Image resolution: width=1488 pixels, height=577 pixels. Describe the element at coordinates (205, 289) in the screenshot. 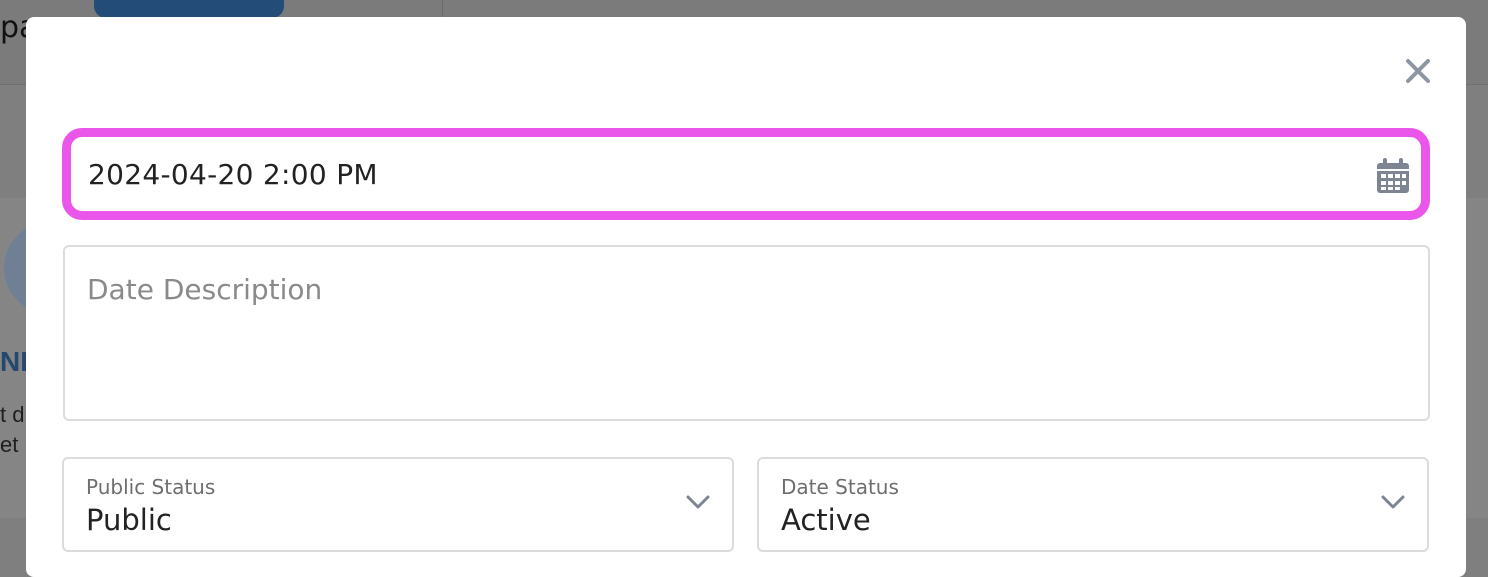

I see `date-description-placeholder: Date Description` at that location.